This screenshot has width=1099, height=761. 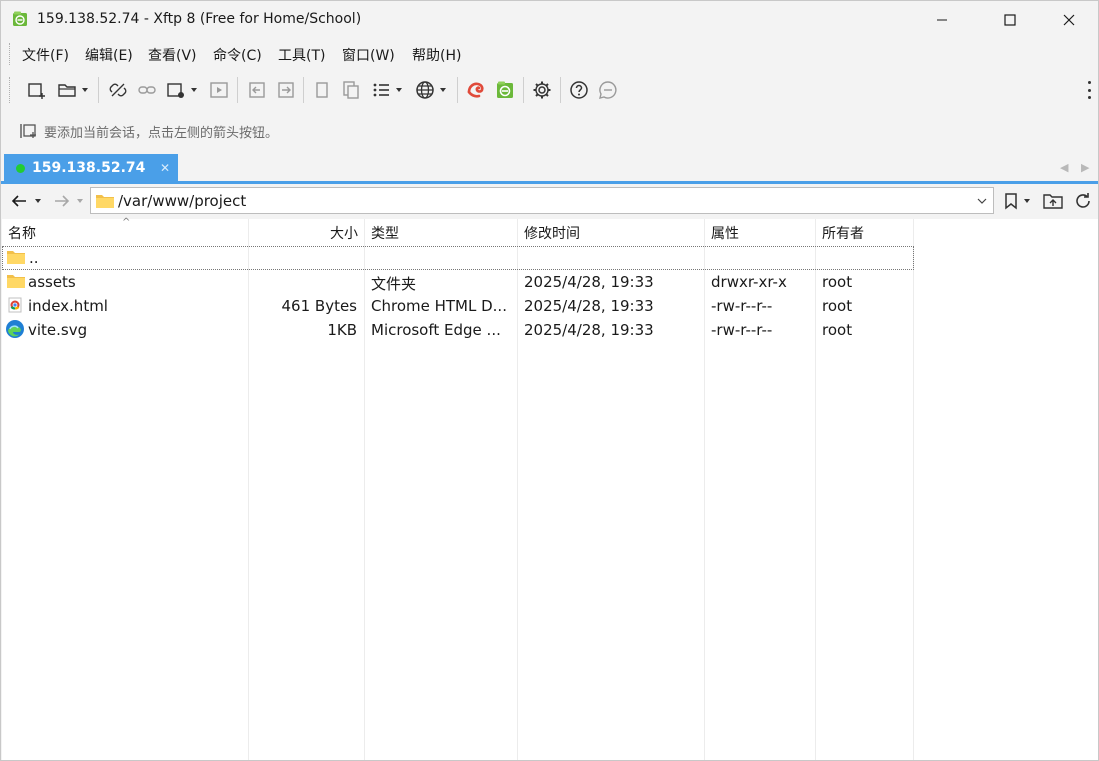 I want to click on folder-up-icon, so click(x=1053, y=201).